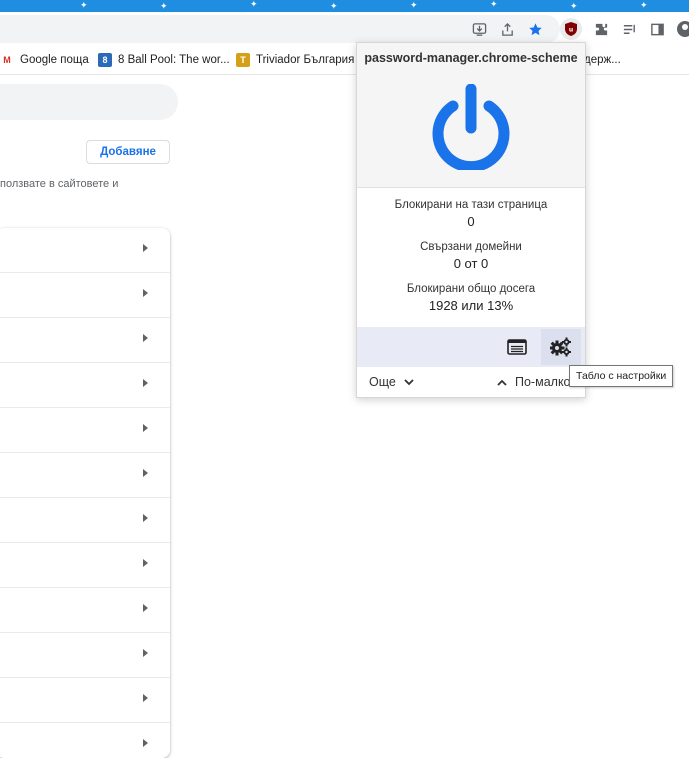 The width and height of the screenshot is (689, 758). What do you see at coordinates (629, 29) in the screenshot?
I see `reading-list-icon` at bounding box center [629, 29].